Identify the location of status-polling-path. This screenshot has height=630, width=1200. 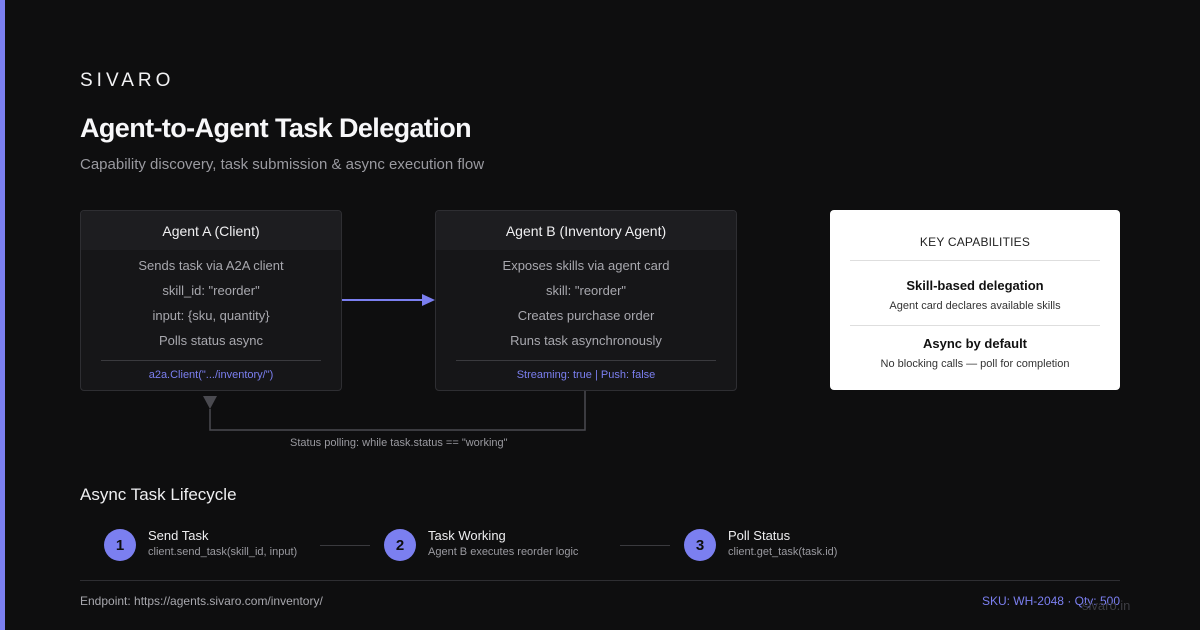
(397, 410).